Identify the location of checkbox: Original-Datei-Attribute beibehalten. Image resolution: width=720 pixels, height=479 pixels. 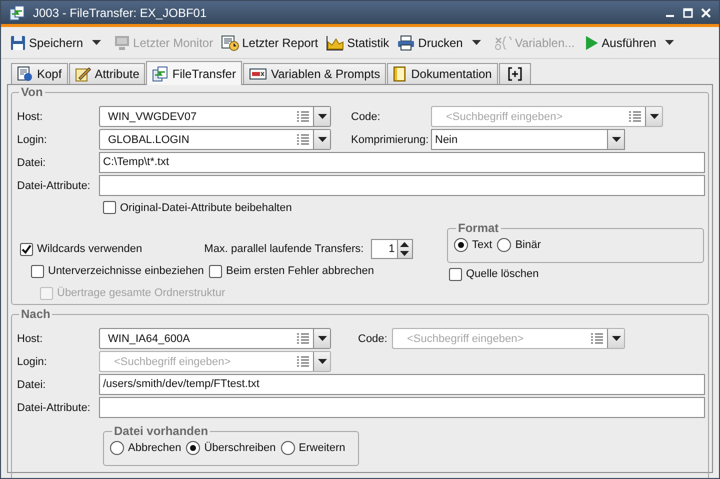
(197, 207).